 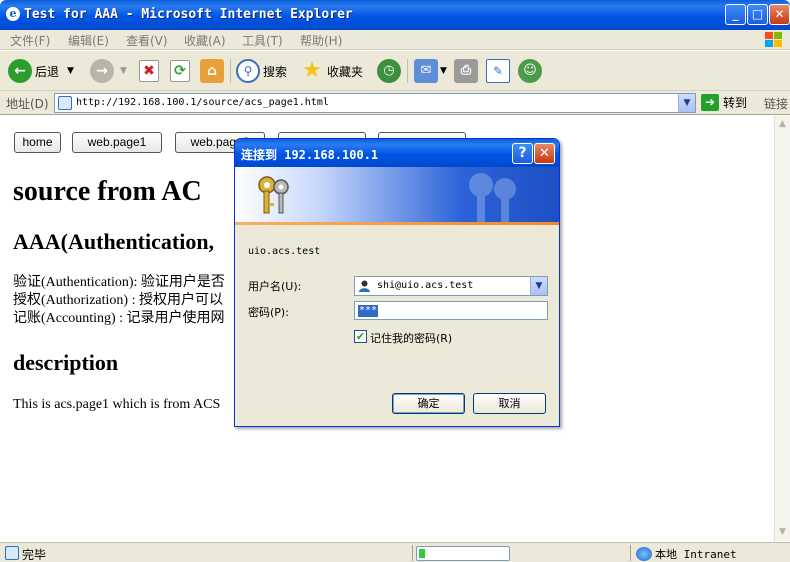 What do you see at coordinates (782, 328) in the screenshot?
I see `vertical-scrollbar: ▲ ▼` at bounding box center [782, 328].